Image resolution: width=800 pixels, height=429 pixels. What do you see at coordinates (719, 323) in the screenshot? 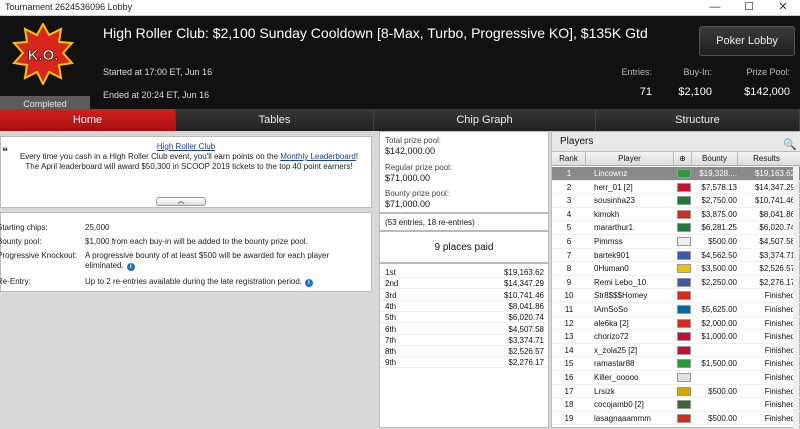
I see `player-bounty: $2,000.00` at bounding box center [719, 323].